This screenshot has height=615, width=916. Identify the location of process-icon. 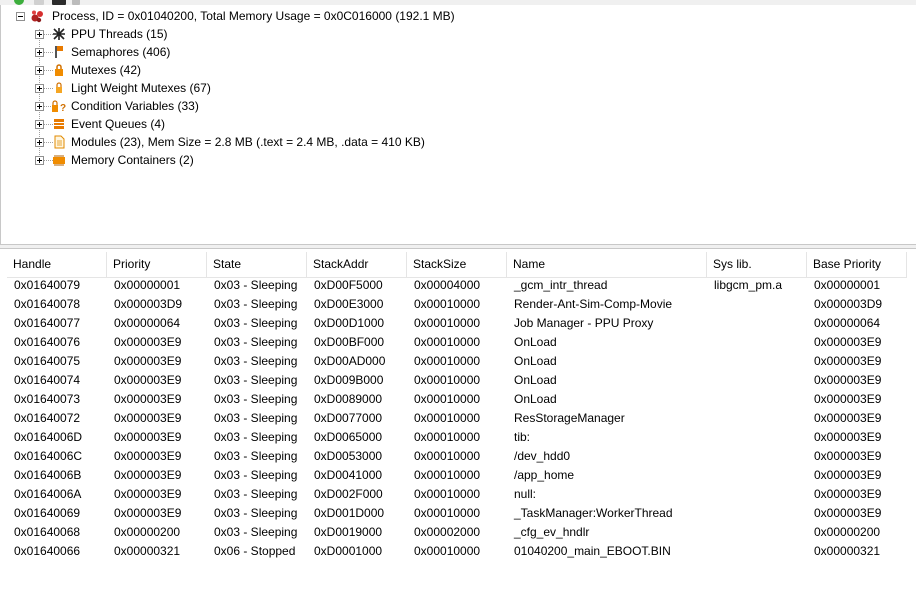
(37, 16).